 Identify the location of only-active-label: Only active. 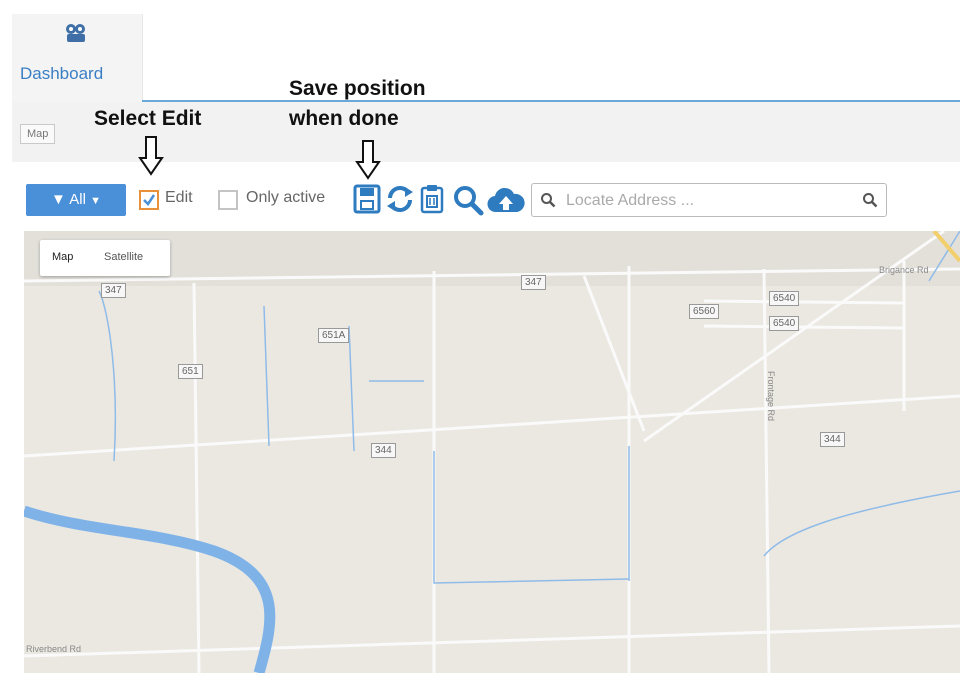
(285, 198).